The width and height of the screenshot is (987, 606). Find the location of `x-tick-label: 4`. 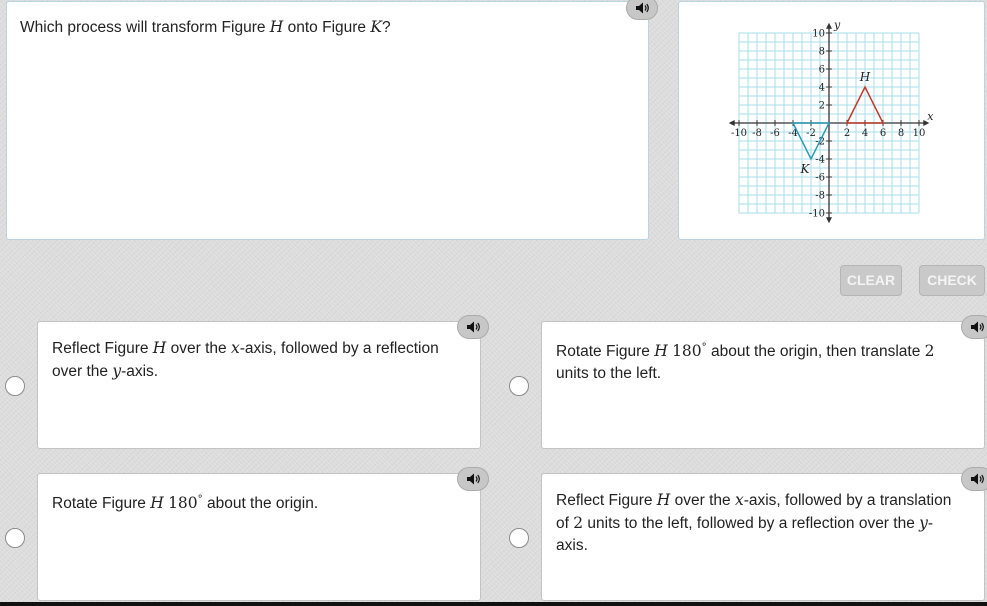

x-tick-label: 4 is located at coordinates (865, 133).